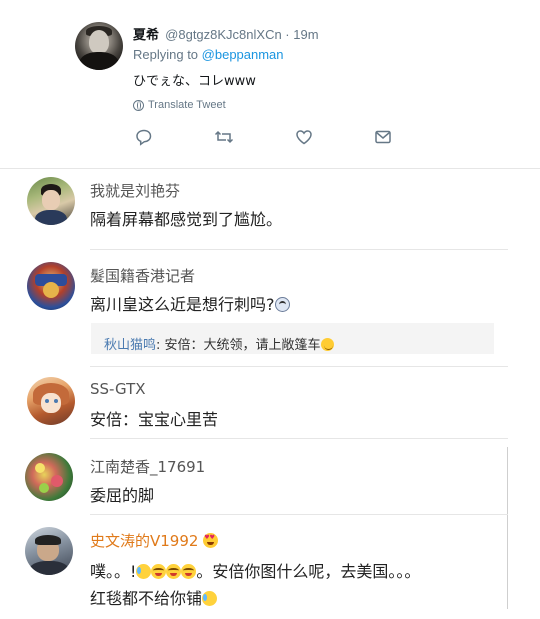 The width and height of the screenshot is (540, 619). I want to click on smile-emoji-icon, so click(327, 344).